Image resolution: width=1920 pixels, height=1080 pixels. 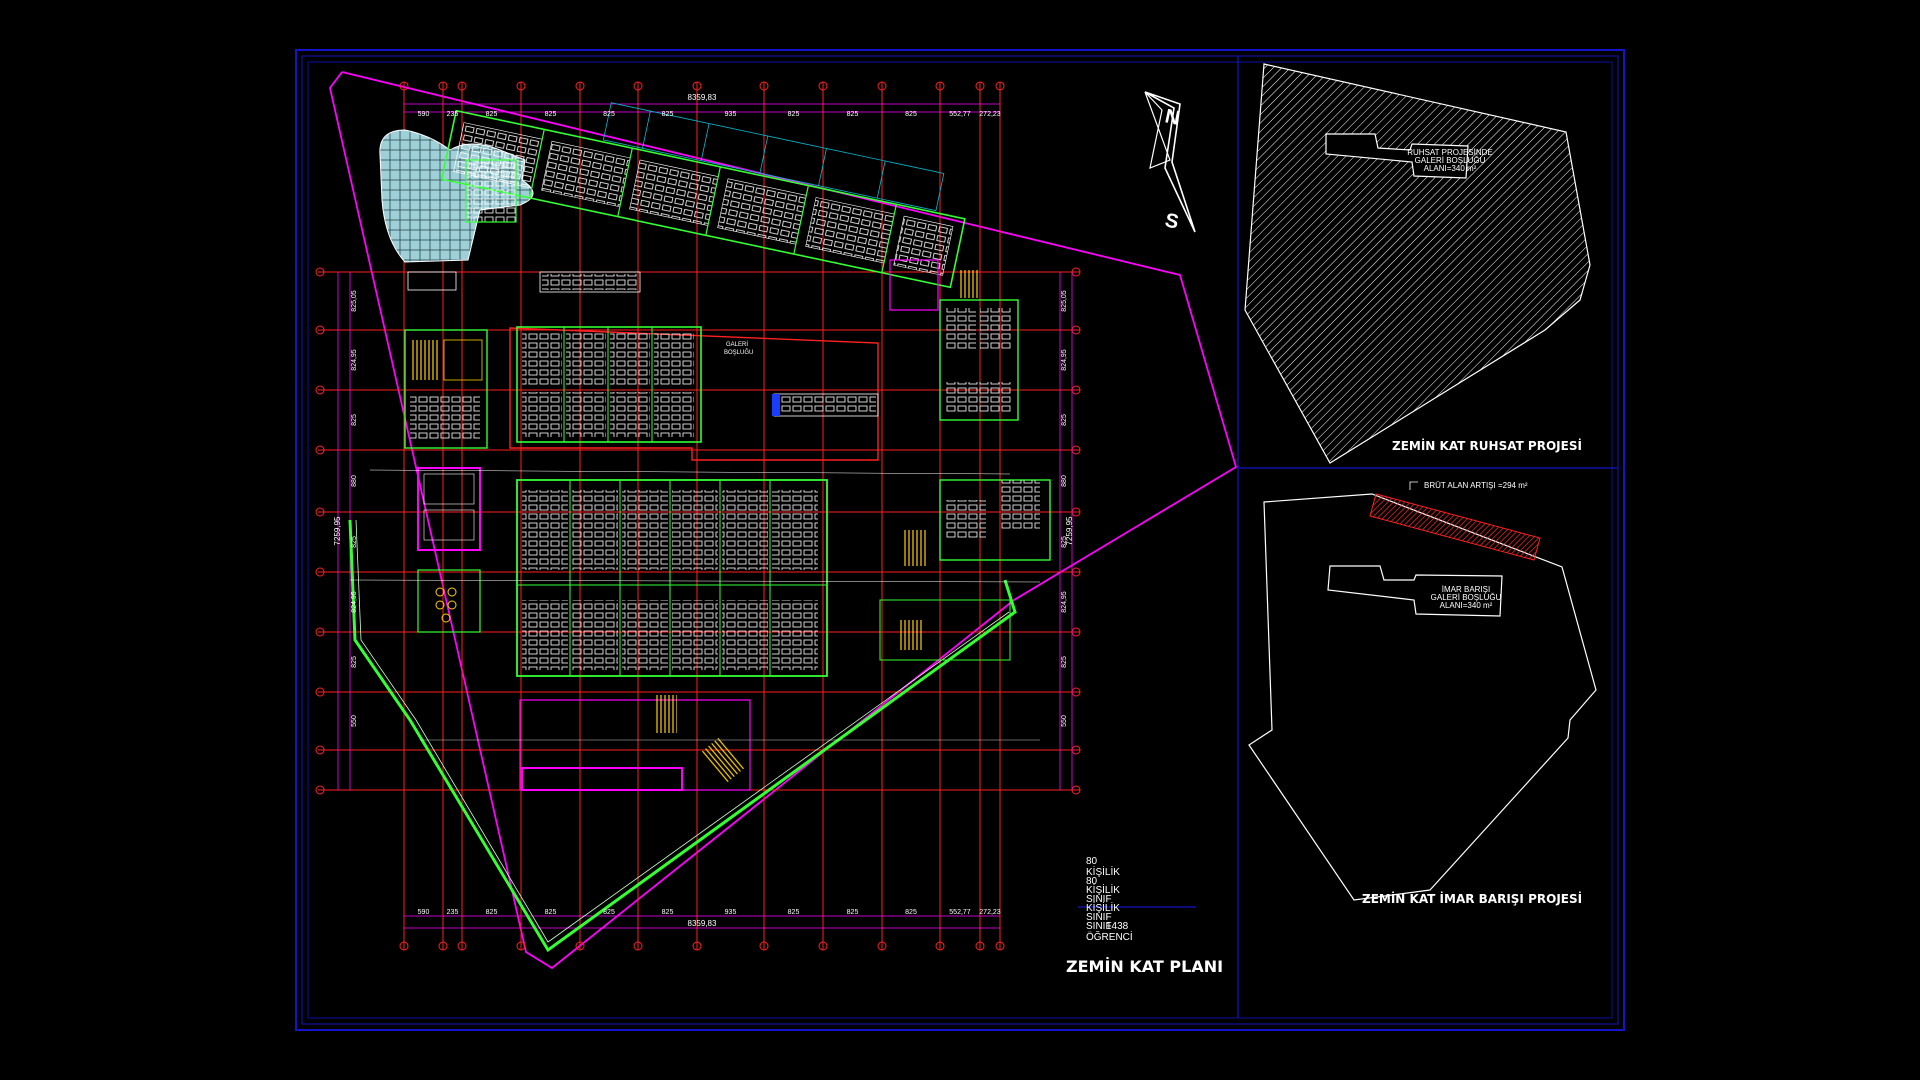 I want to click on capacity-line-9: 1438, so click(x=1117, y=926).